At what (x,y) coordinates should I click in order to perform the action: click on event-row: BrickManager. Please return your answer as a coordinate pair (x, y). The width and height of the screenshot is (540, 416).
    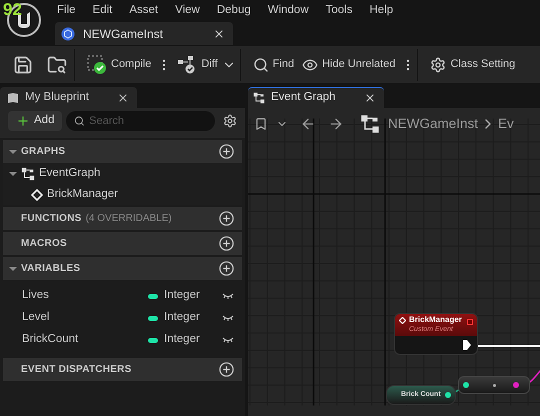
    Looking at the image, I should click on (122, 194).